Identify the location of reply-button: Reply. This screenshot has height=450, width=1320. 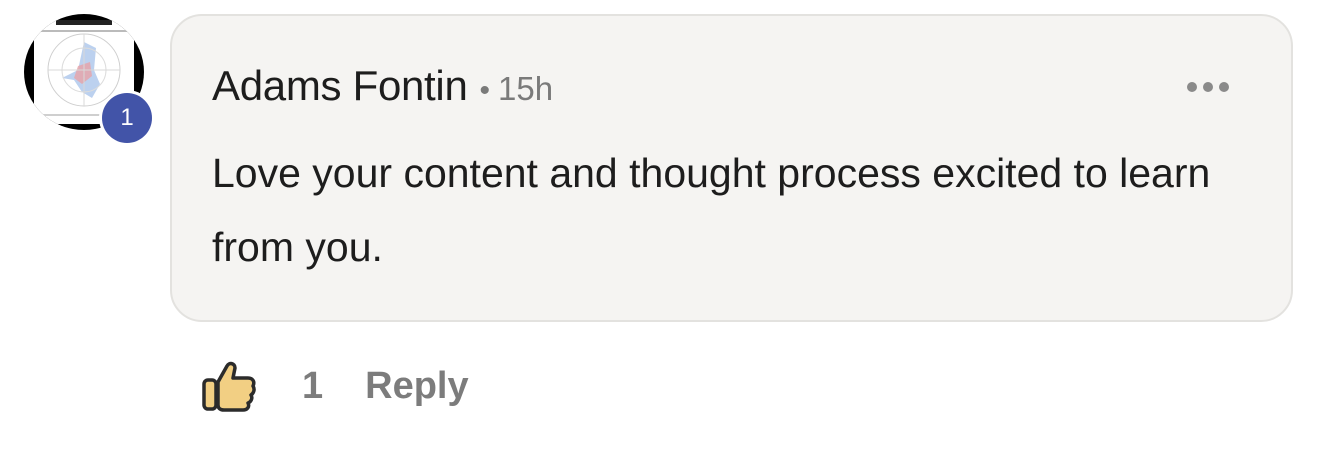
(416, 386).